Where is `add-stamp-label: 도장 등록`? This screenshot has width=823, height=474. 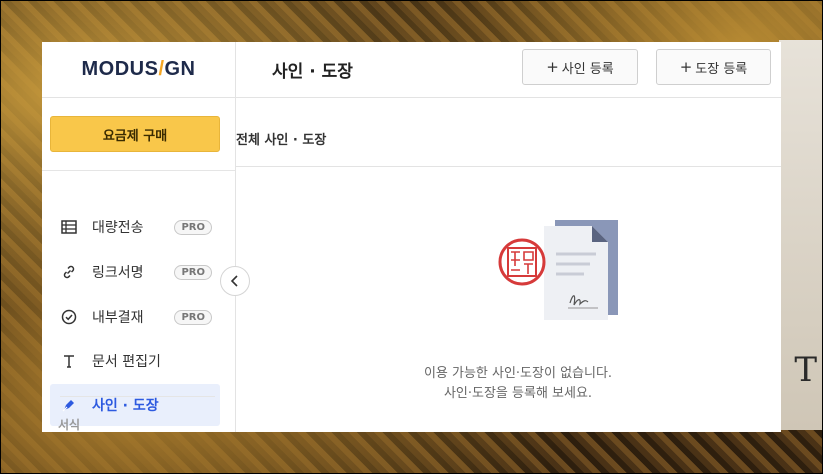
add-stamp-label: 도장 등록 is located at coordinates (721, 69).